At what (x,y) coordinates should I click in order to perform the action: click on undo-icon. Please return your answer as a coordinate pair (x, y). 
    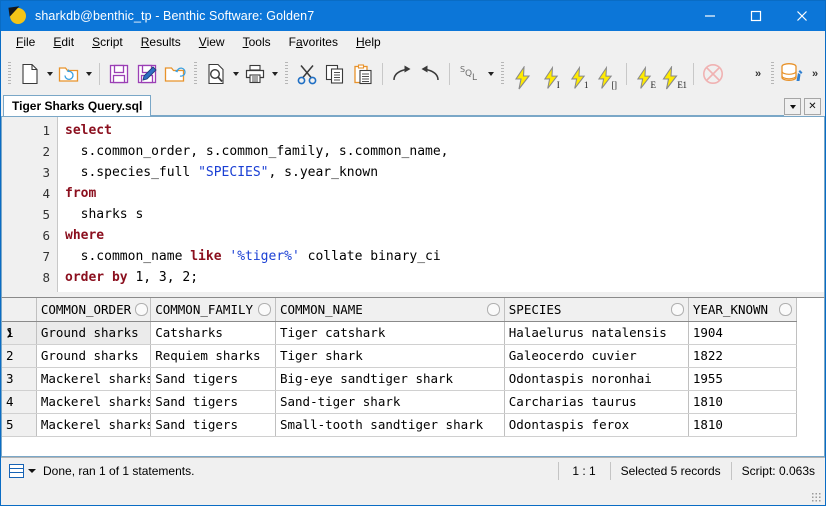
    Looking at the image, I should click on (430, 74).